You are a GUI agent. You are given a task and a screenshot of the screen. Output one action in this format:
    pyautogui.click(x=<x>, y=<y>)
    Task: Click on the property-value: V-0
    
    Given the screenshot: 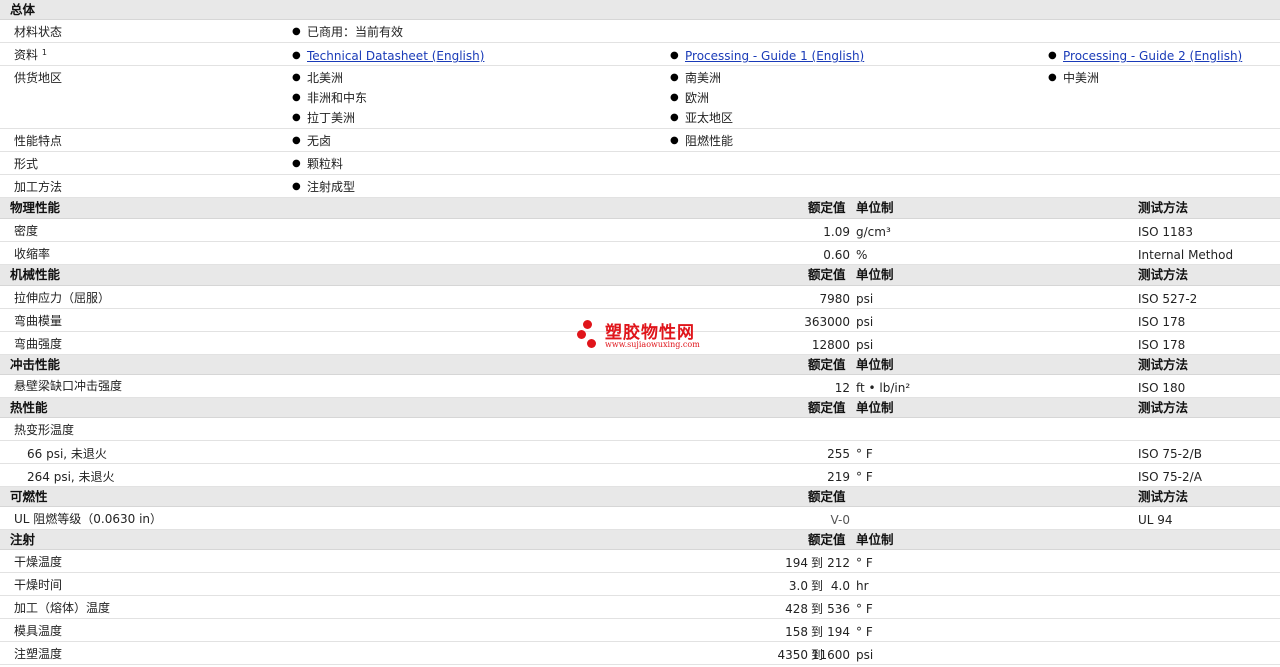 What is the action you would take?
    pyautogui.click(x=840, y=520)
    